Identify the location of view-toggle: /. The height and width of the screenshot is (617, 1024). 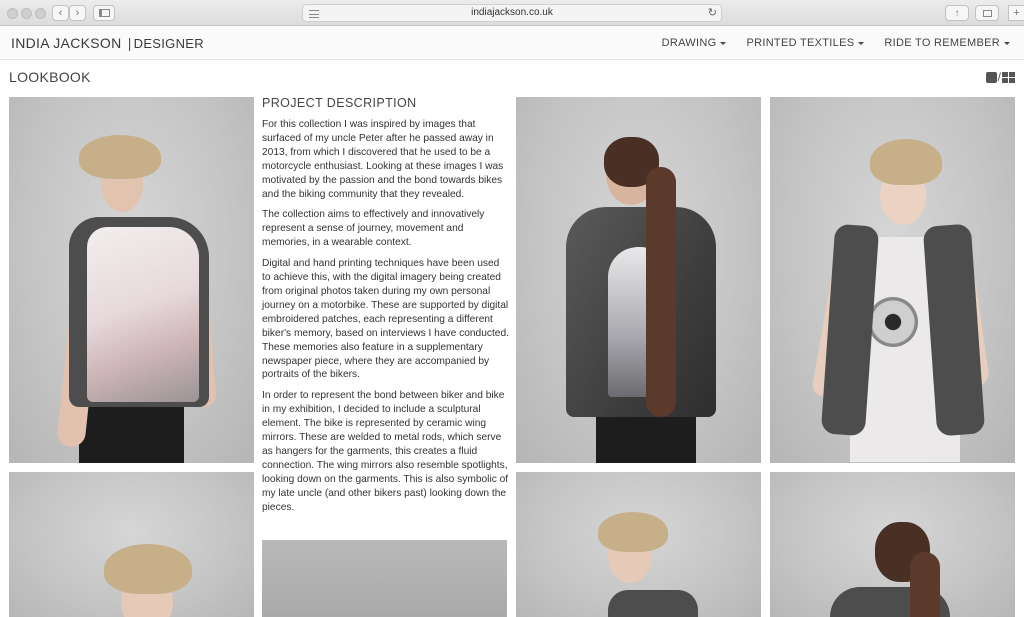
(1000, 77).